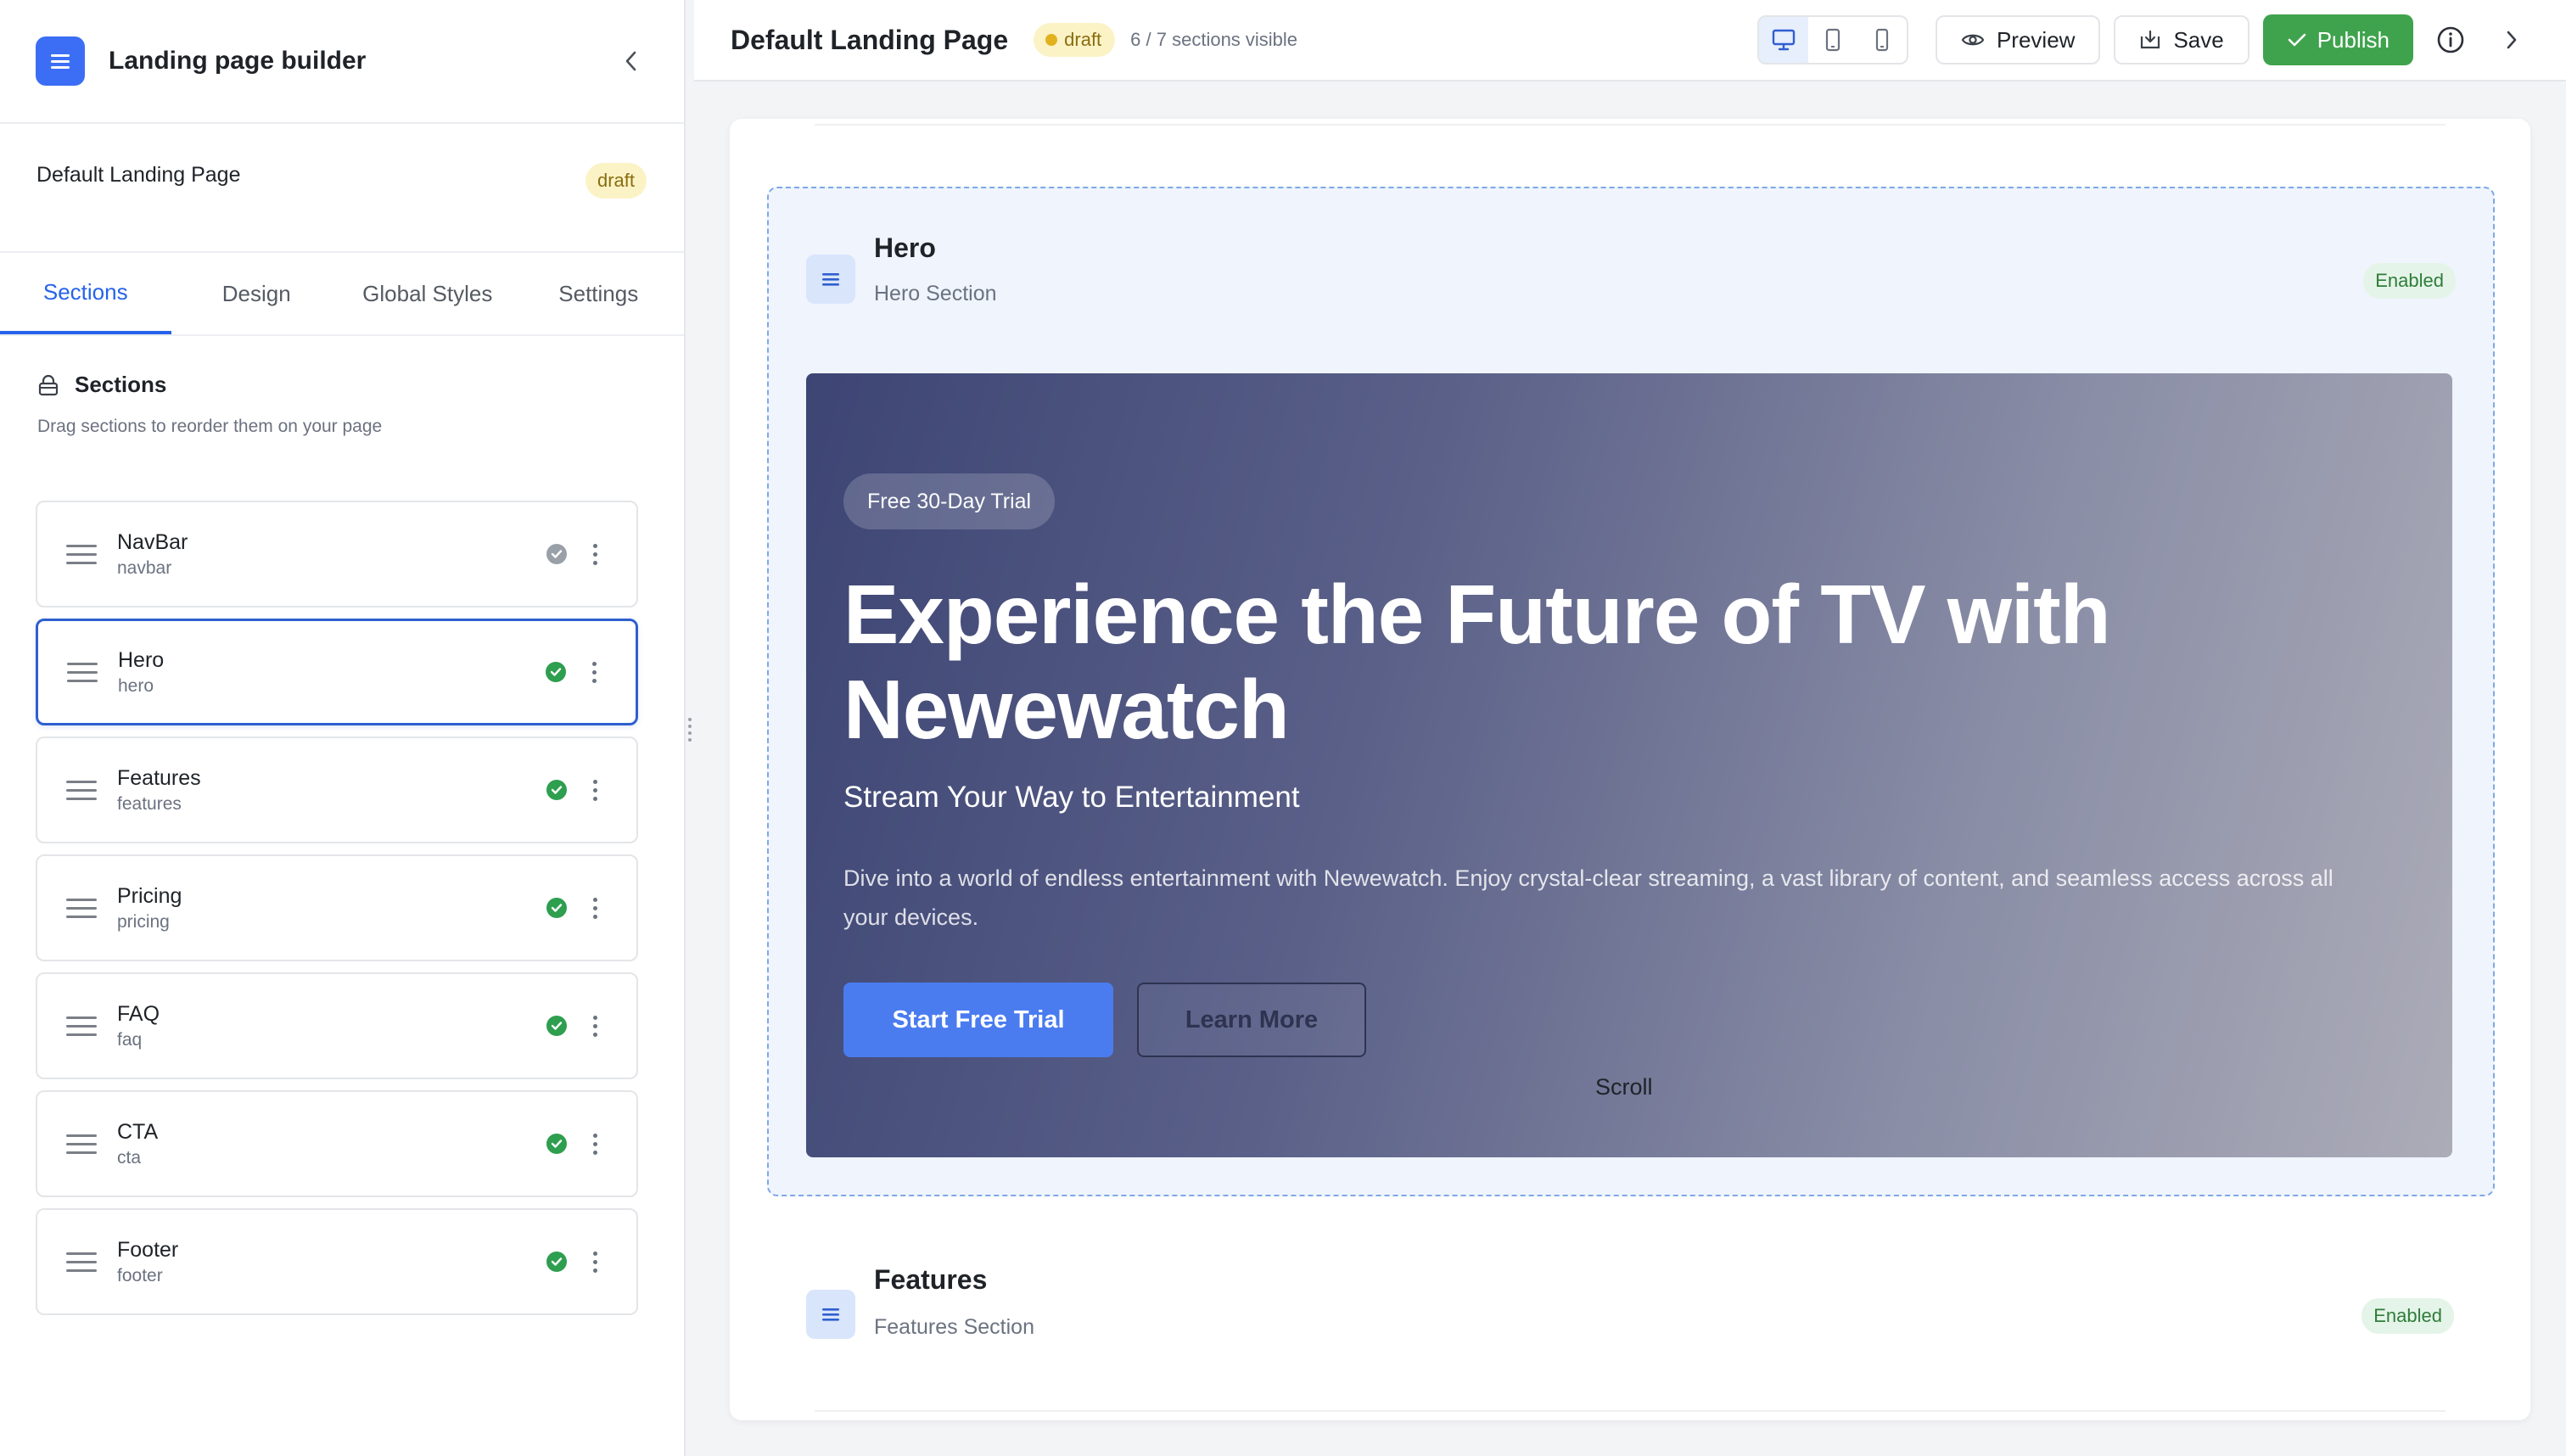 The width and height of the screenshot is (2566, 1456). Describe the element at coordinates (1973, 40) in the screenshot. I see `eye-icon` at that location.